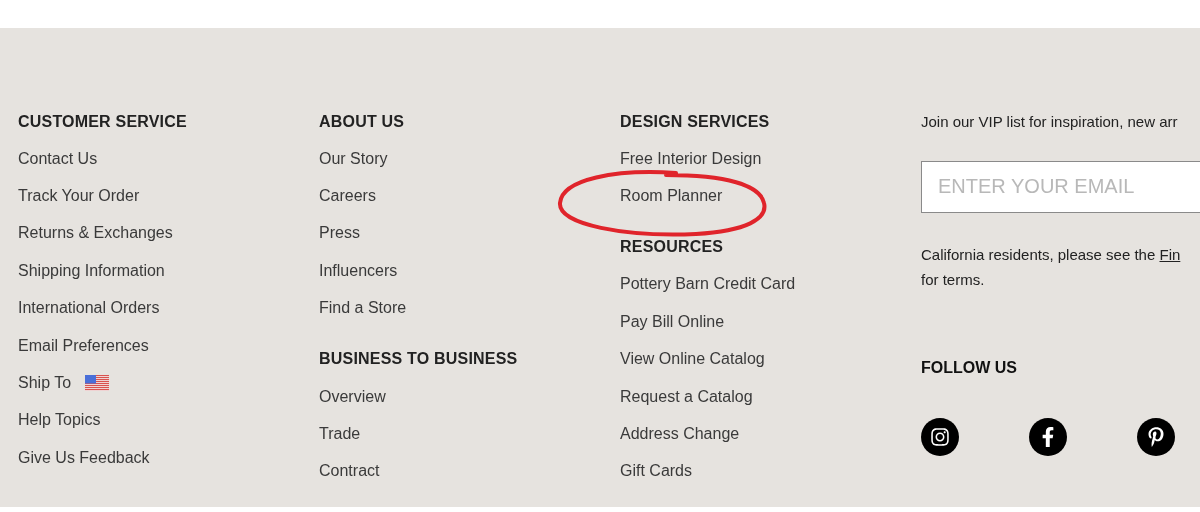 The height and width of the screenshot is (512, 1200). Describe the element at coordinates (97, 383) in the screenshot. I see `flag-icon` at that location.